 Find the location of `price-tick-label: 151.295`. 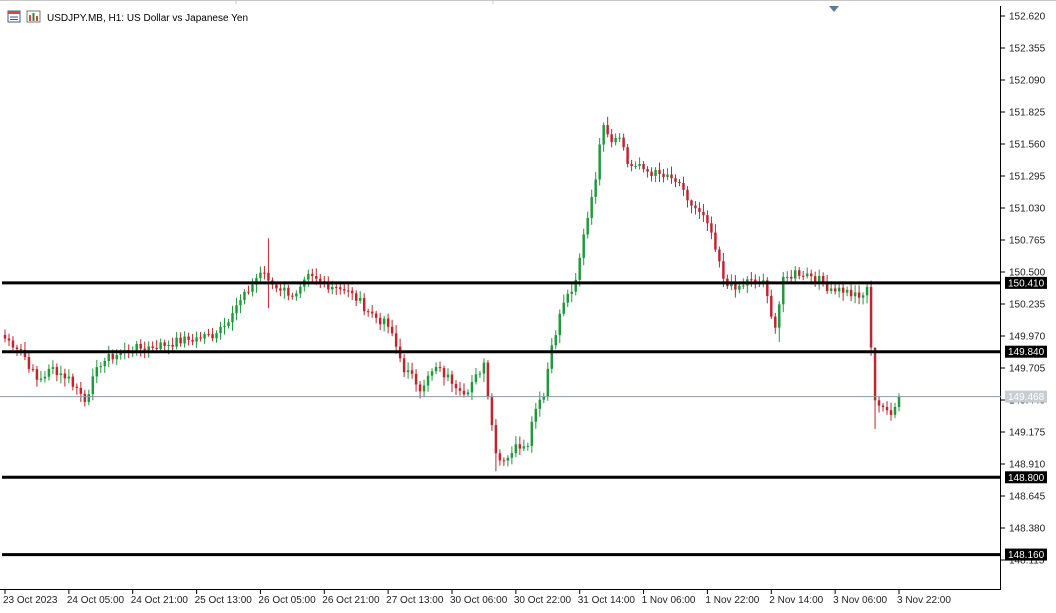

price-tick-label: 151.295 is located at coordinates (1027, 177).